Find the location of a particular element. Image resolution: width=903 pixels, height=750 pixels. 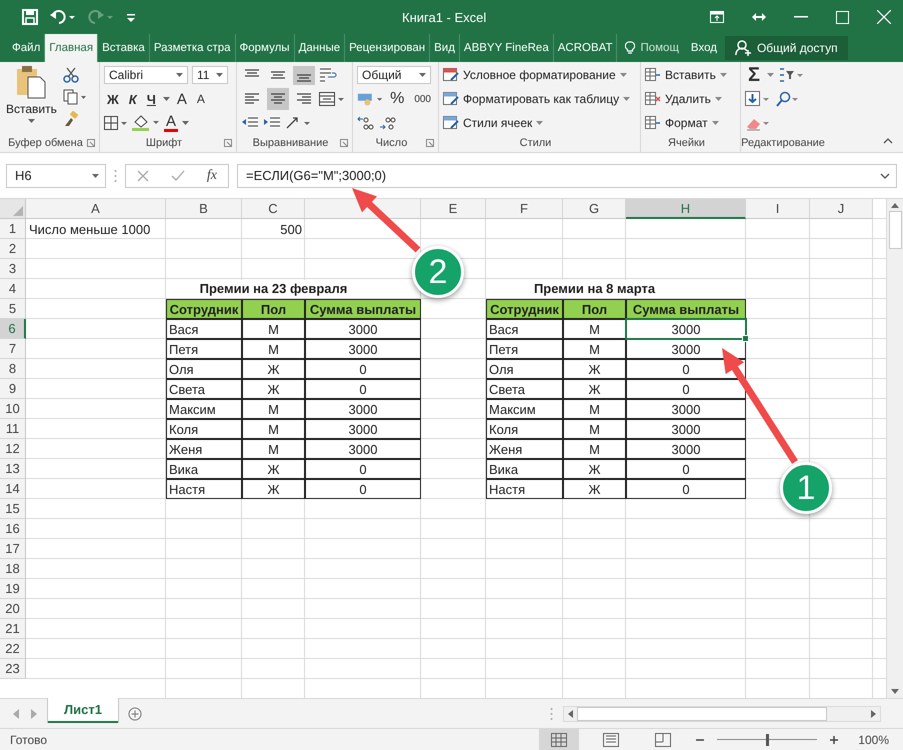

thousands-button: 000 is located at coordinates (422, 99).